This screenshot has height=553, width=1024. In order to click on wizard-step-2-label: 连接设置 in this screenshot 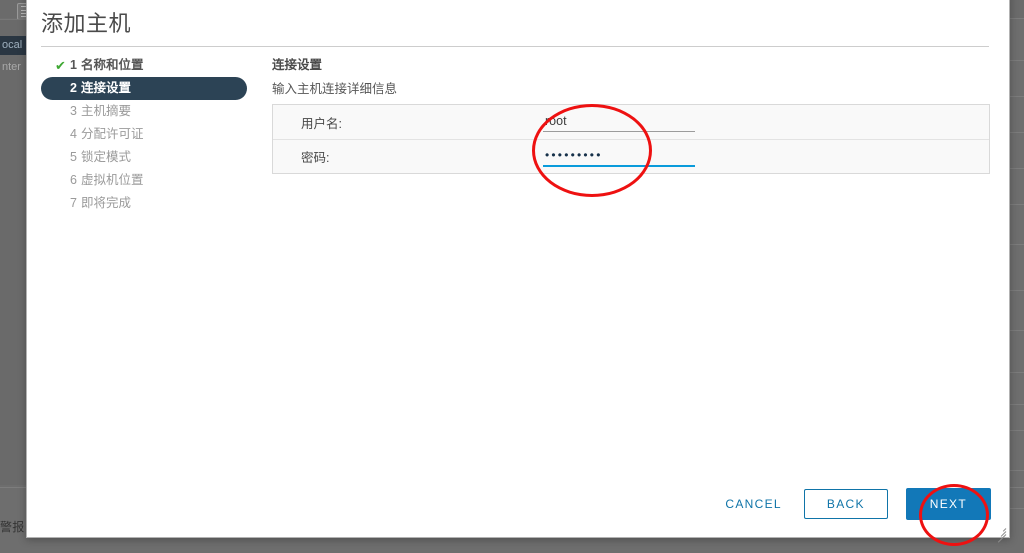, I will do `click(105, 88)`.